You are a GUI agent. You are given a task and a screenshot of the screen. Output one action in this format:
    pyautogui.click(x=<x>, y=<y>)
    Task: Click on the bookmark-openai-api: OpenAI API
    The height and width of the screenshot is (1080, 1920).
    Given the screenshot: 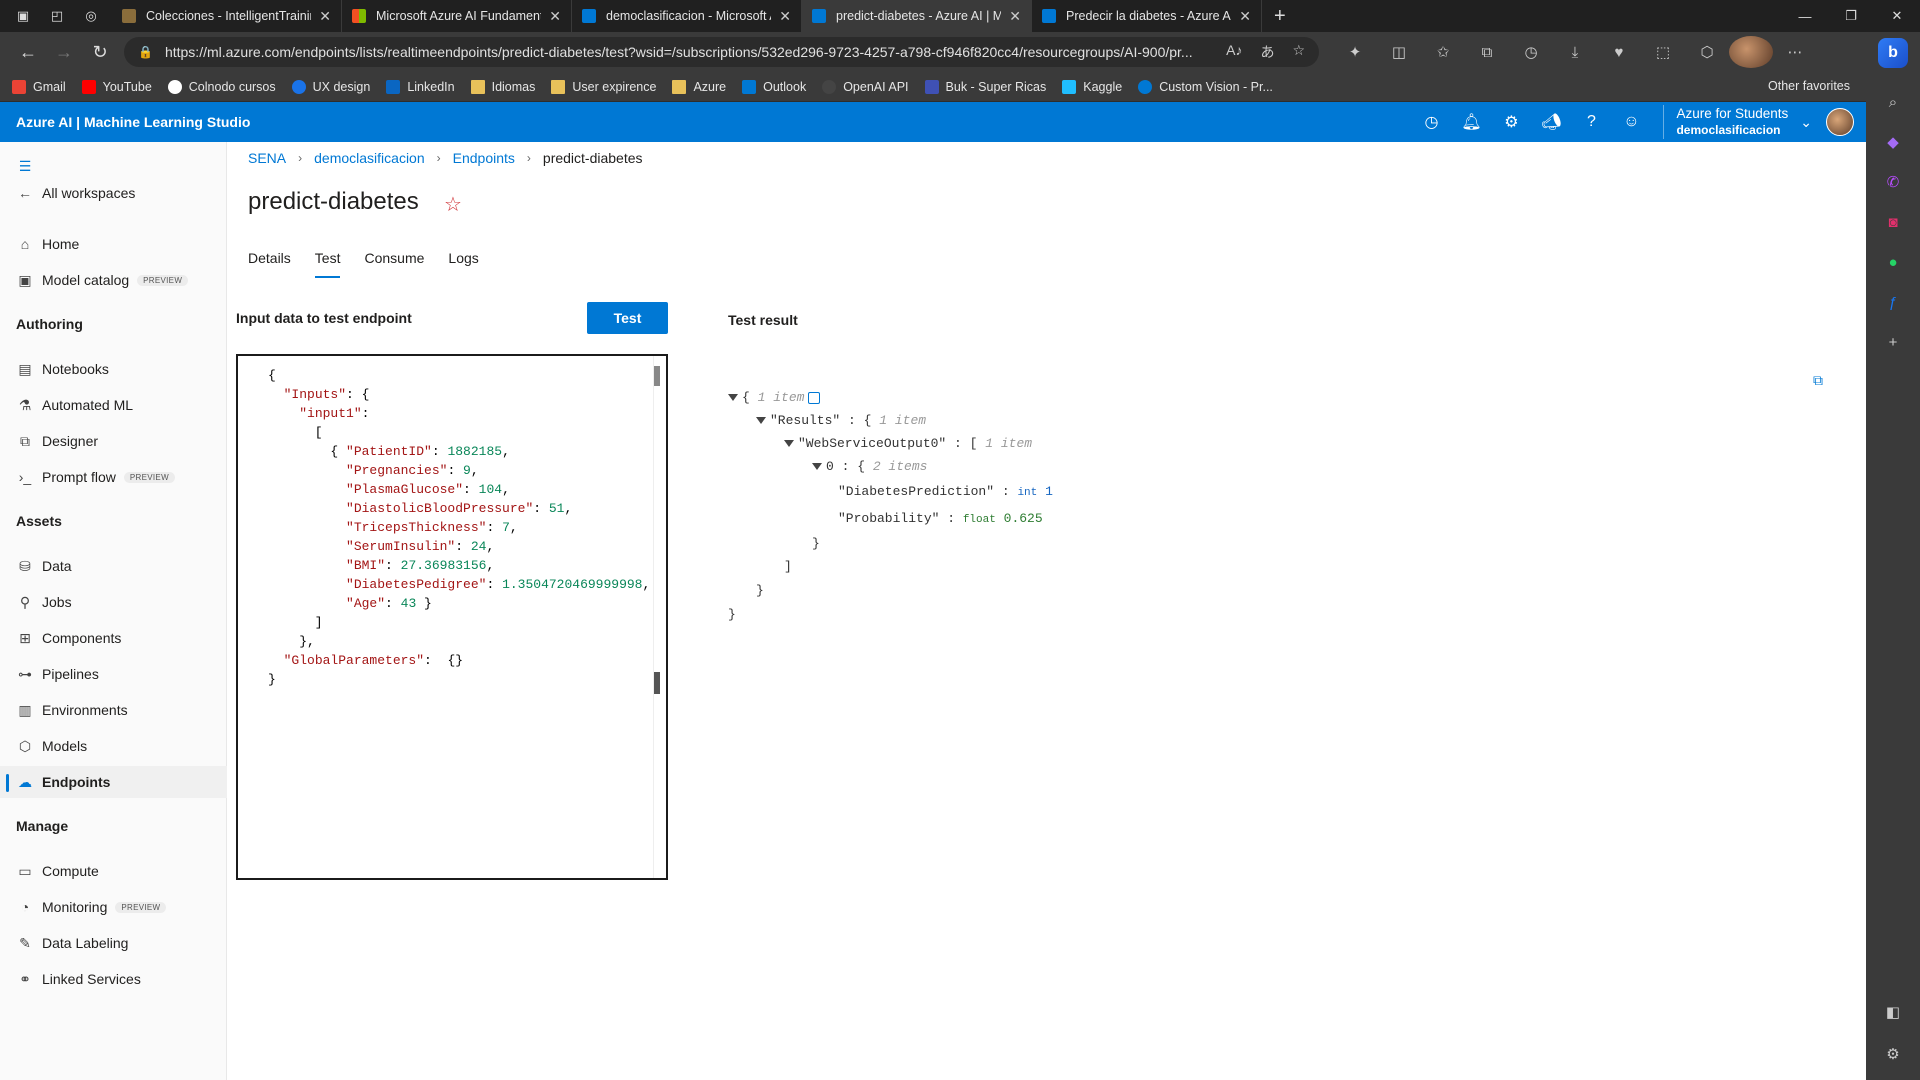 What is the action you would take?
    pyautogui.click(x=865, y=86)
    